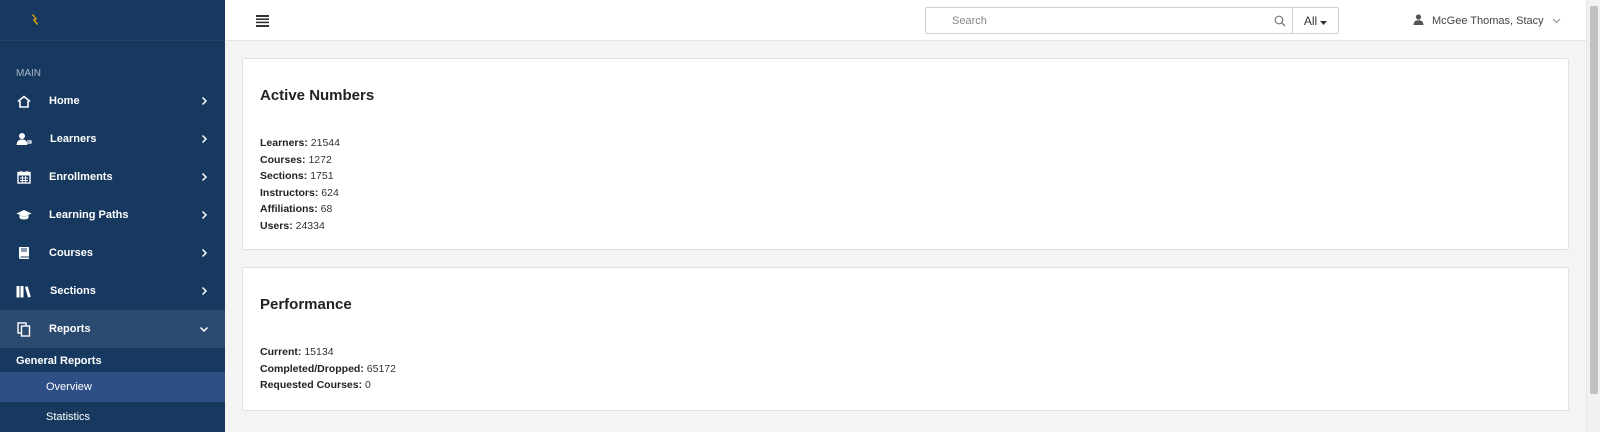 This screenshot has width=1600, height=432. What do you see at coordinates (112, 253) in the screenshot?
I see `sidebar-item-courses: Courses` at bounding box center [112, 253].